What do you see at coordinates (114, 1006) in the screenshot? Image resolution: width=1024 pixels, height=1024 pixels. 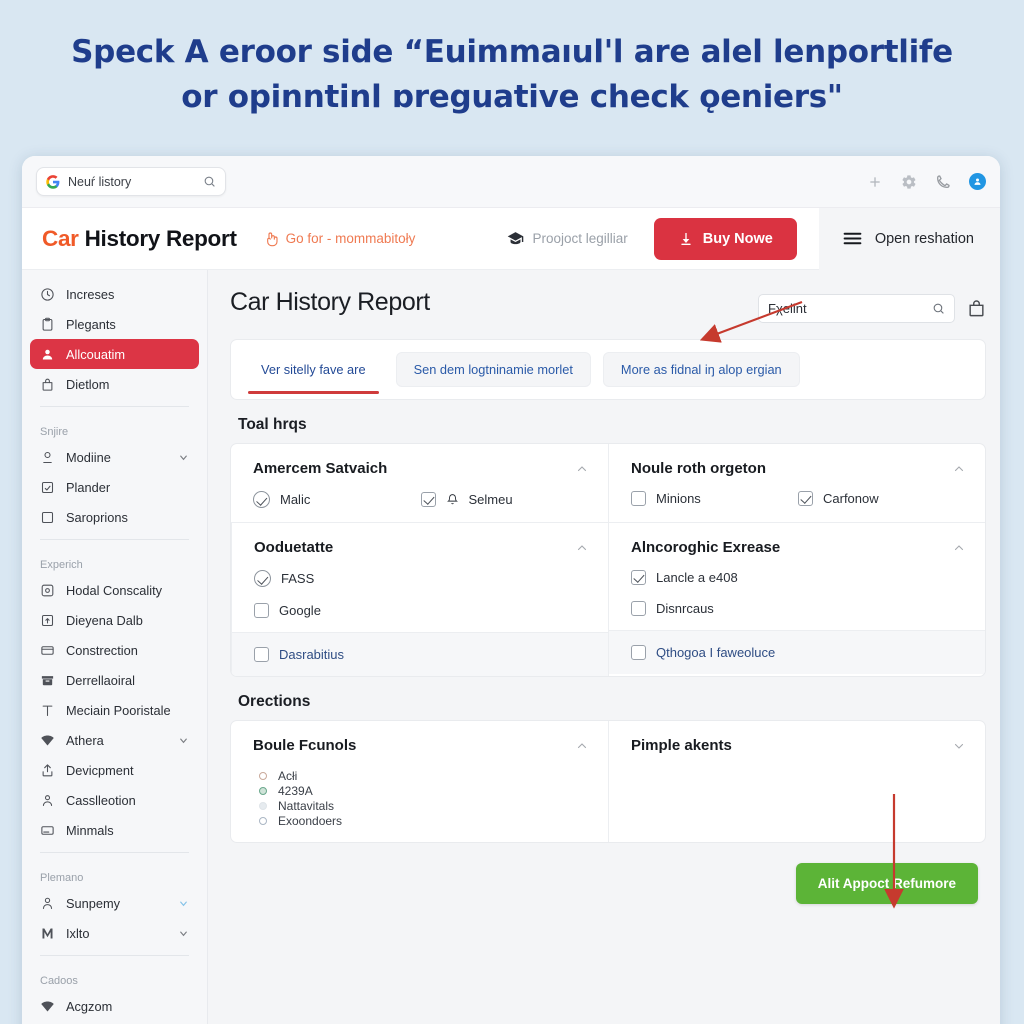 I see `sidebar-item-acgzom: Acgzom` at bounding box center [114, 1006].